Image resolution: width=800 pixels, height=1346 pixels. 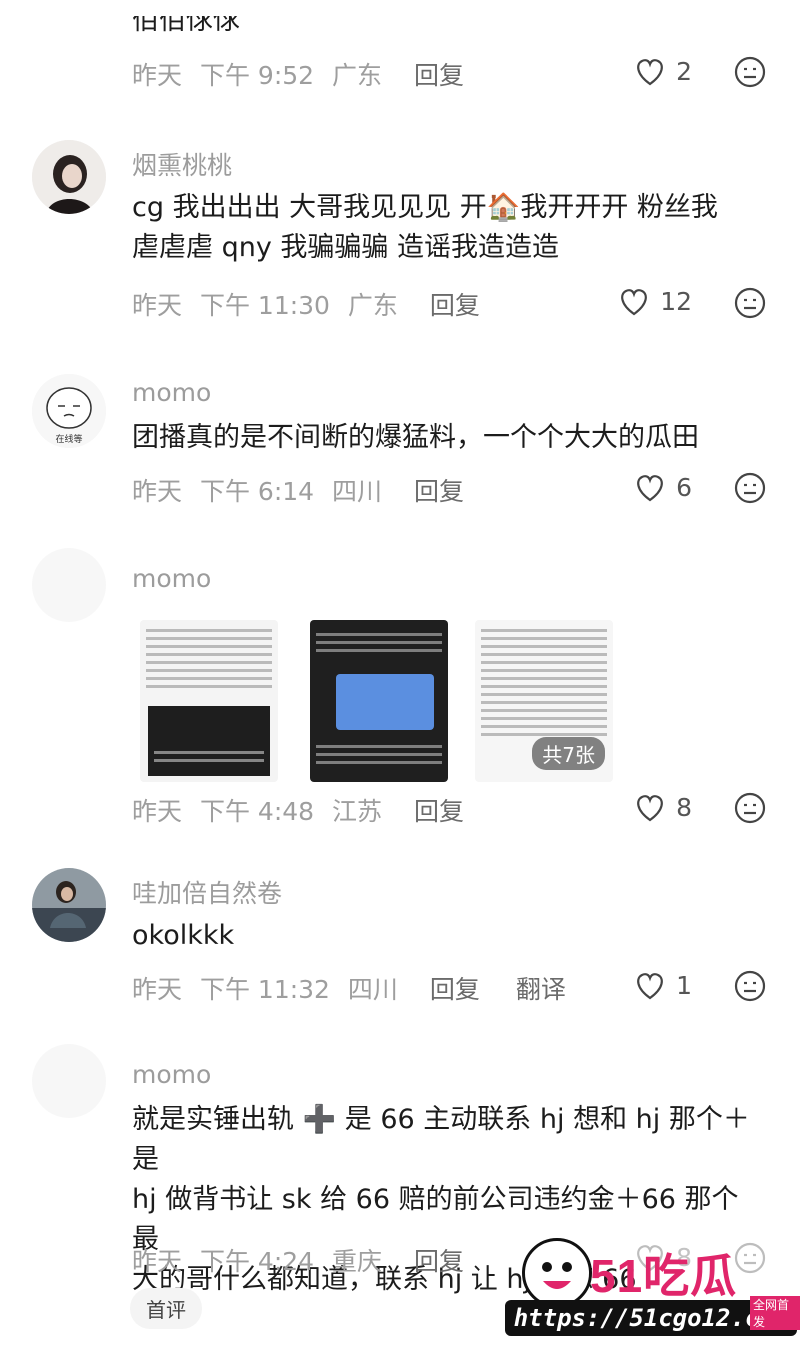 I want to click on watermark-tag: 全网首发, so click(x=775, y=1313).